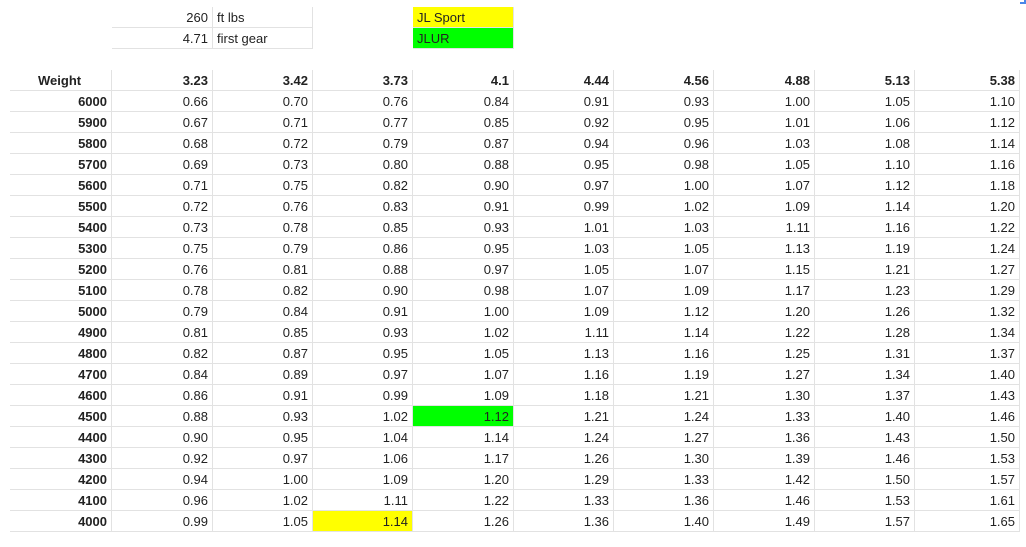 The height and width of the screenshot is (547, 1026). What do you see at coordinates (263, 80) in the screenshot?
I see `ratio-header-cell: 3.42` at bounding box center [263, 80].